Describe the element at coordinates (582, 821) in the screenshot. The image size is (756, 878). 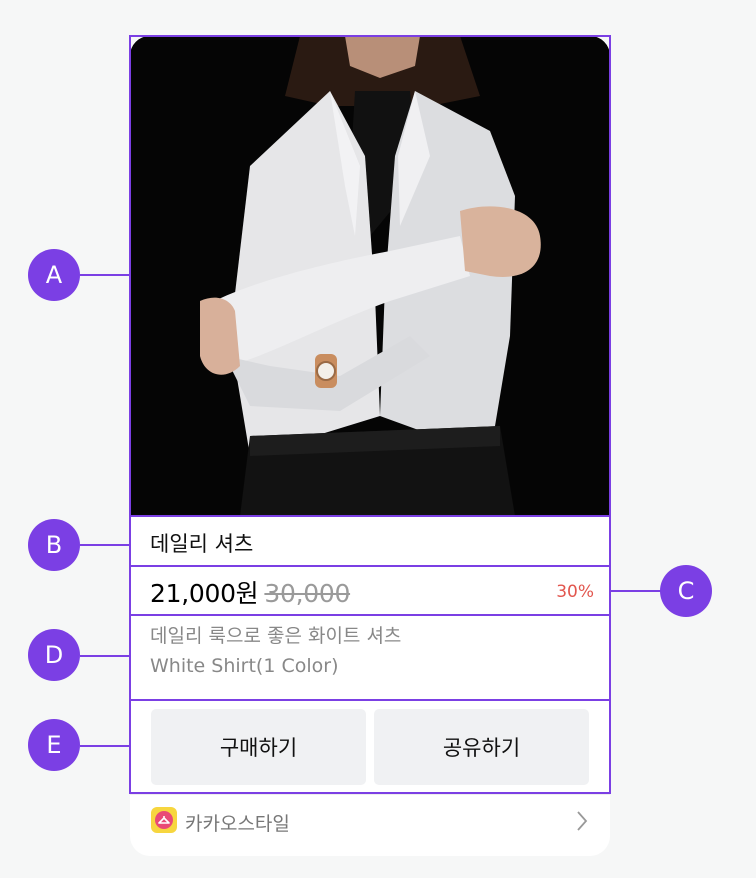
I see `chevron-right-icon` at that location.